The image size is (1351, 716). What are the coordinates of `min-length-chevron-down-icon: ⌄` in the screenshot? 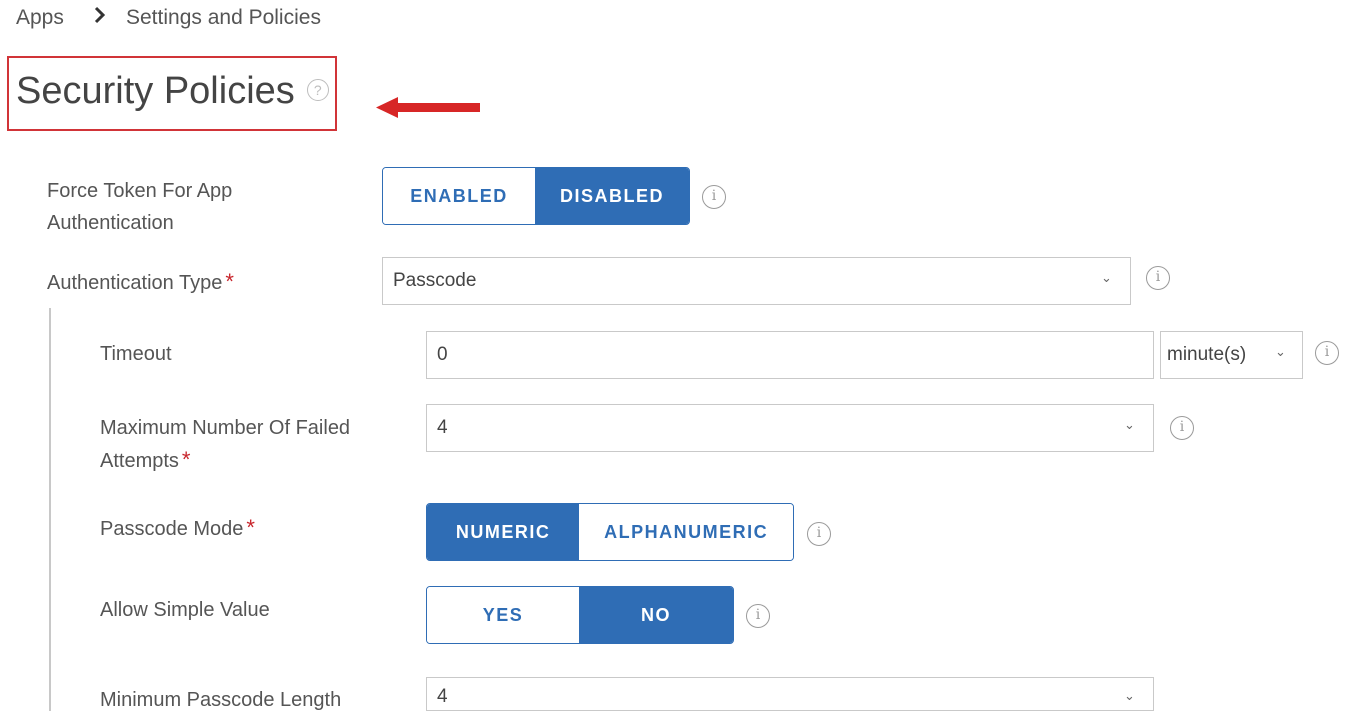 It's located at (1129, 695).